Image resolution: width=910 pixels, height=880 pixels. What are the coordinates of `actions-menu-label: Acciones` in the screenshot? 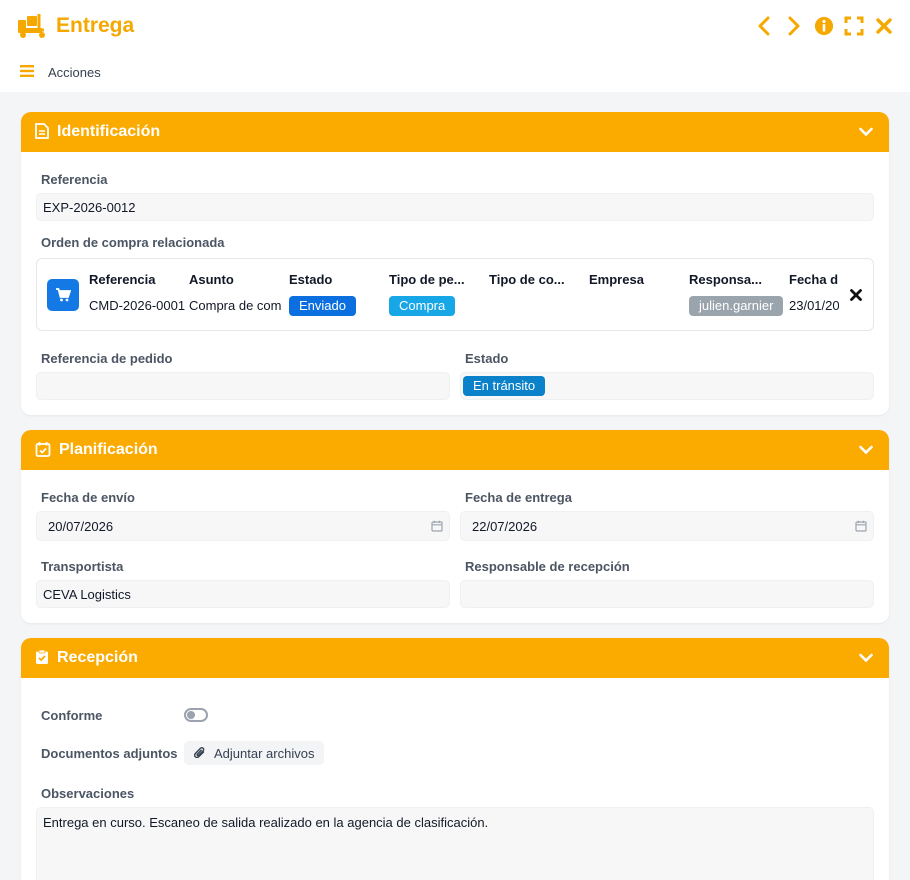 It's located at (74, 72).